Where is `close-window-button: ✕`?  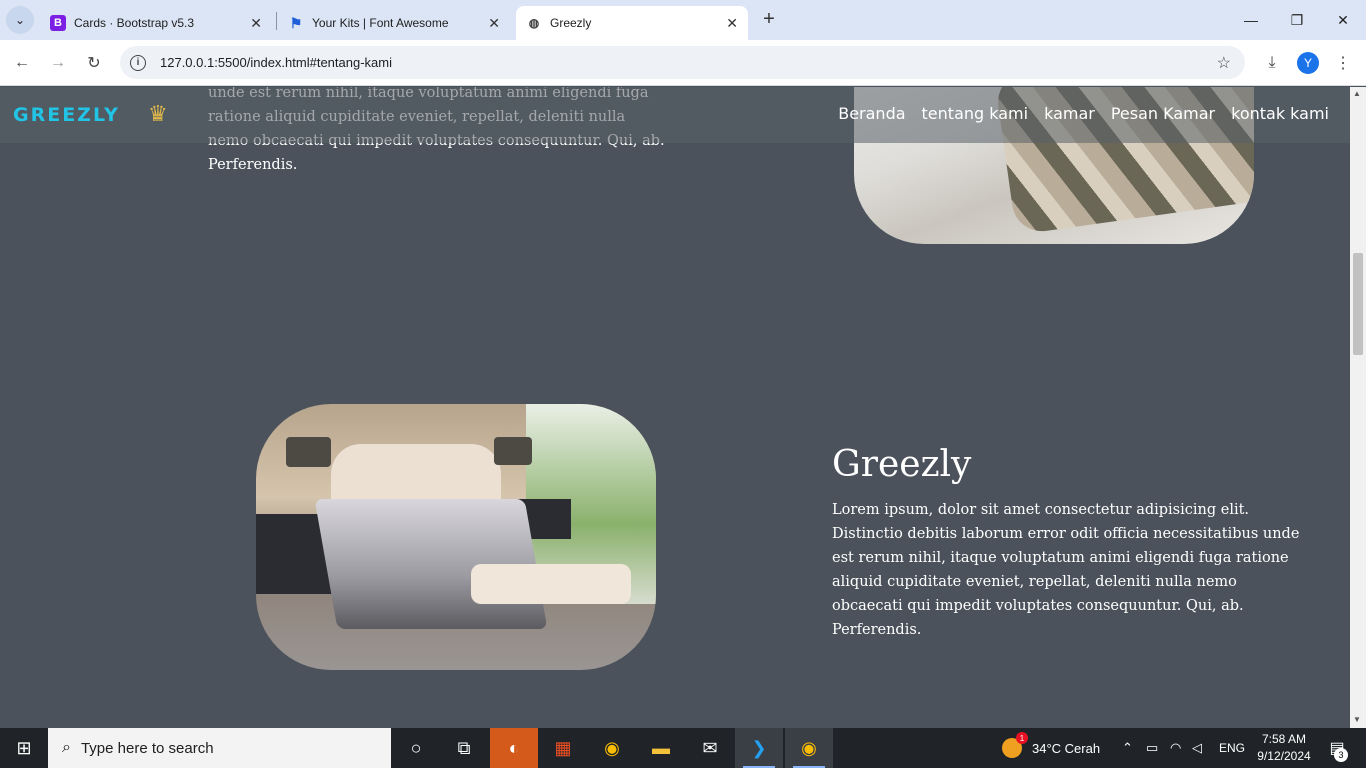 close-window-button: ✕ is located at coordinates (1343, 20).